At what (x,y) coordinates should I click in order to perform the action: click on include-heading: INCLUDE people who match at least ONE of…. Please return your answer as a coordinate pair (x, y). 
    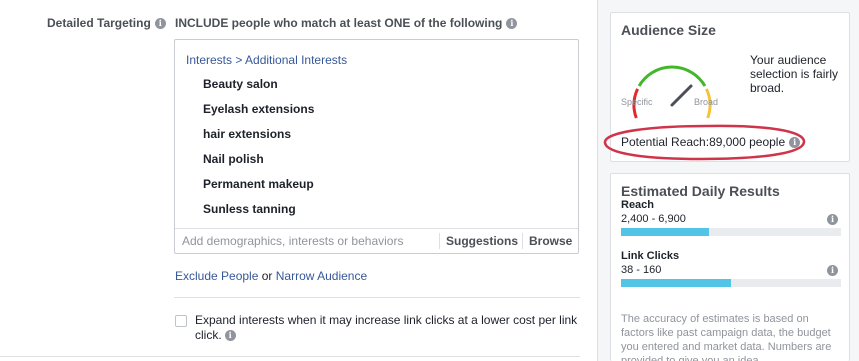
    Looking at the image, I should click on (346, 23).